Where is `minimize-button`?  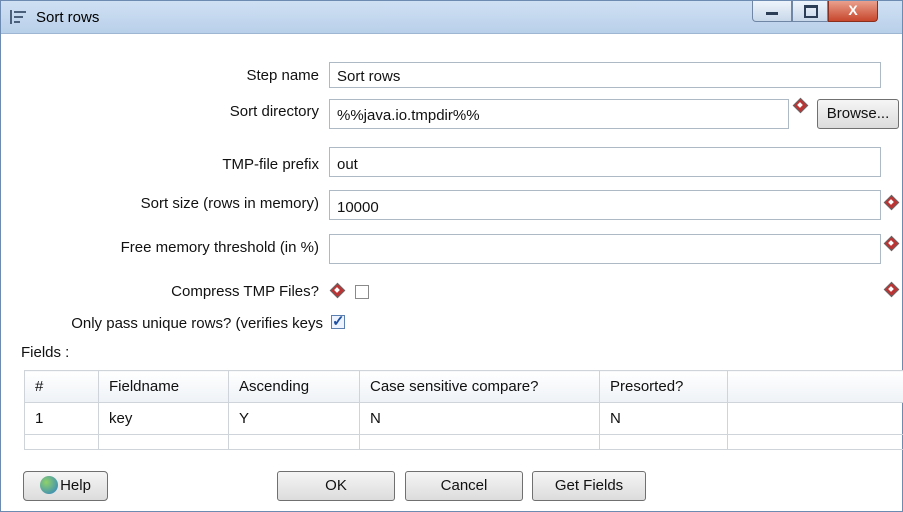 minimize-button is located at coordinates (772, 11).